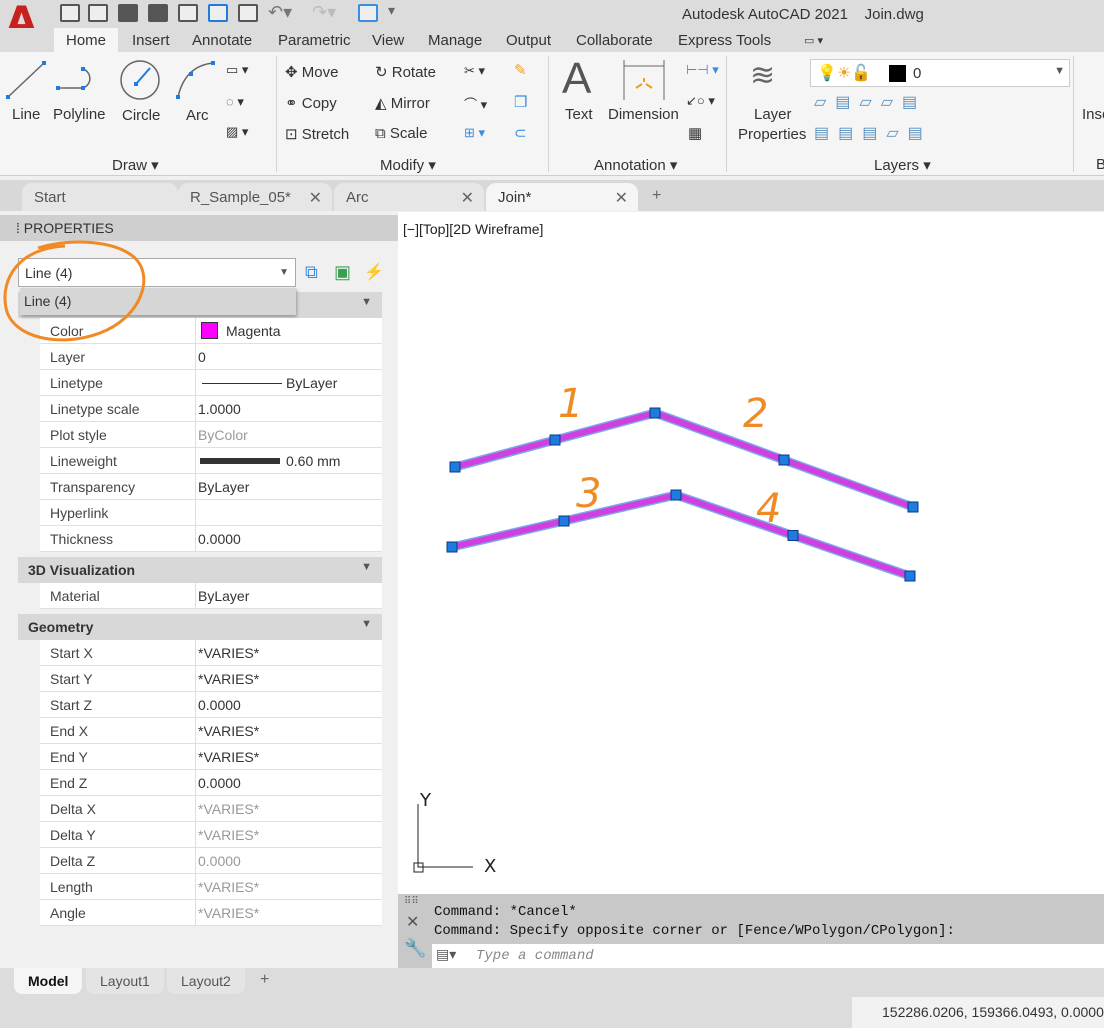 This screenshot has height=1028, width=1104. Describe the element at coordinates (635, 165) in the screenshot. I see `annotation-panel-label: Annotation ▾` at that location.